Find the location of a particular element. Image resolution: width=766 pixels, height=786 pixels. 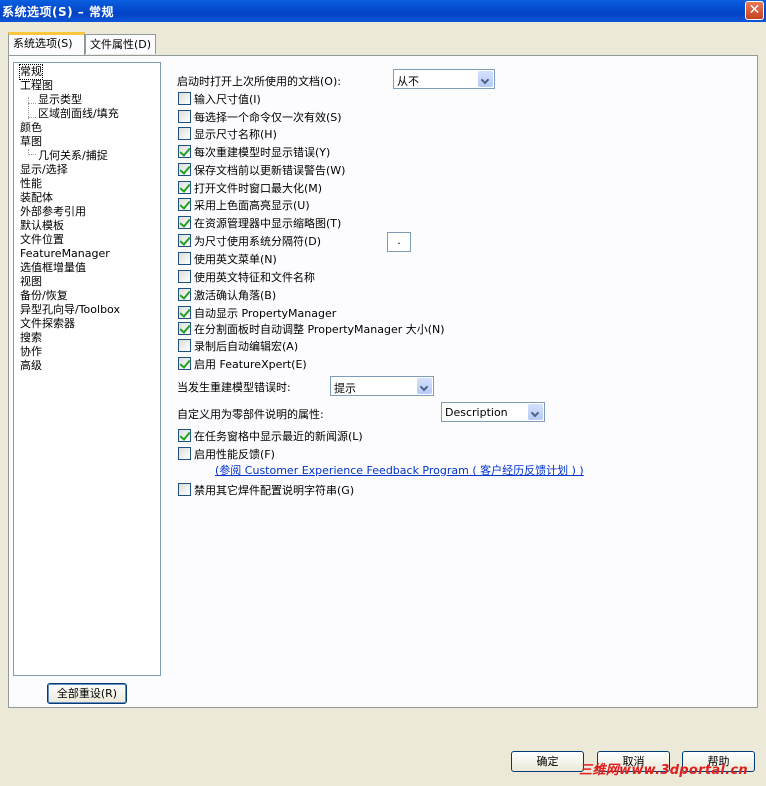

tree-item-hole-wizard-toolbox: 异型孔向导/Toolbox is located at coordinates (70, 310).